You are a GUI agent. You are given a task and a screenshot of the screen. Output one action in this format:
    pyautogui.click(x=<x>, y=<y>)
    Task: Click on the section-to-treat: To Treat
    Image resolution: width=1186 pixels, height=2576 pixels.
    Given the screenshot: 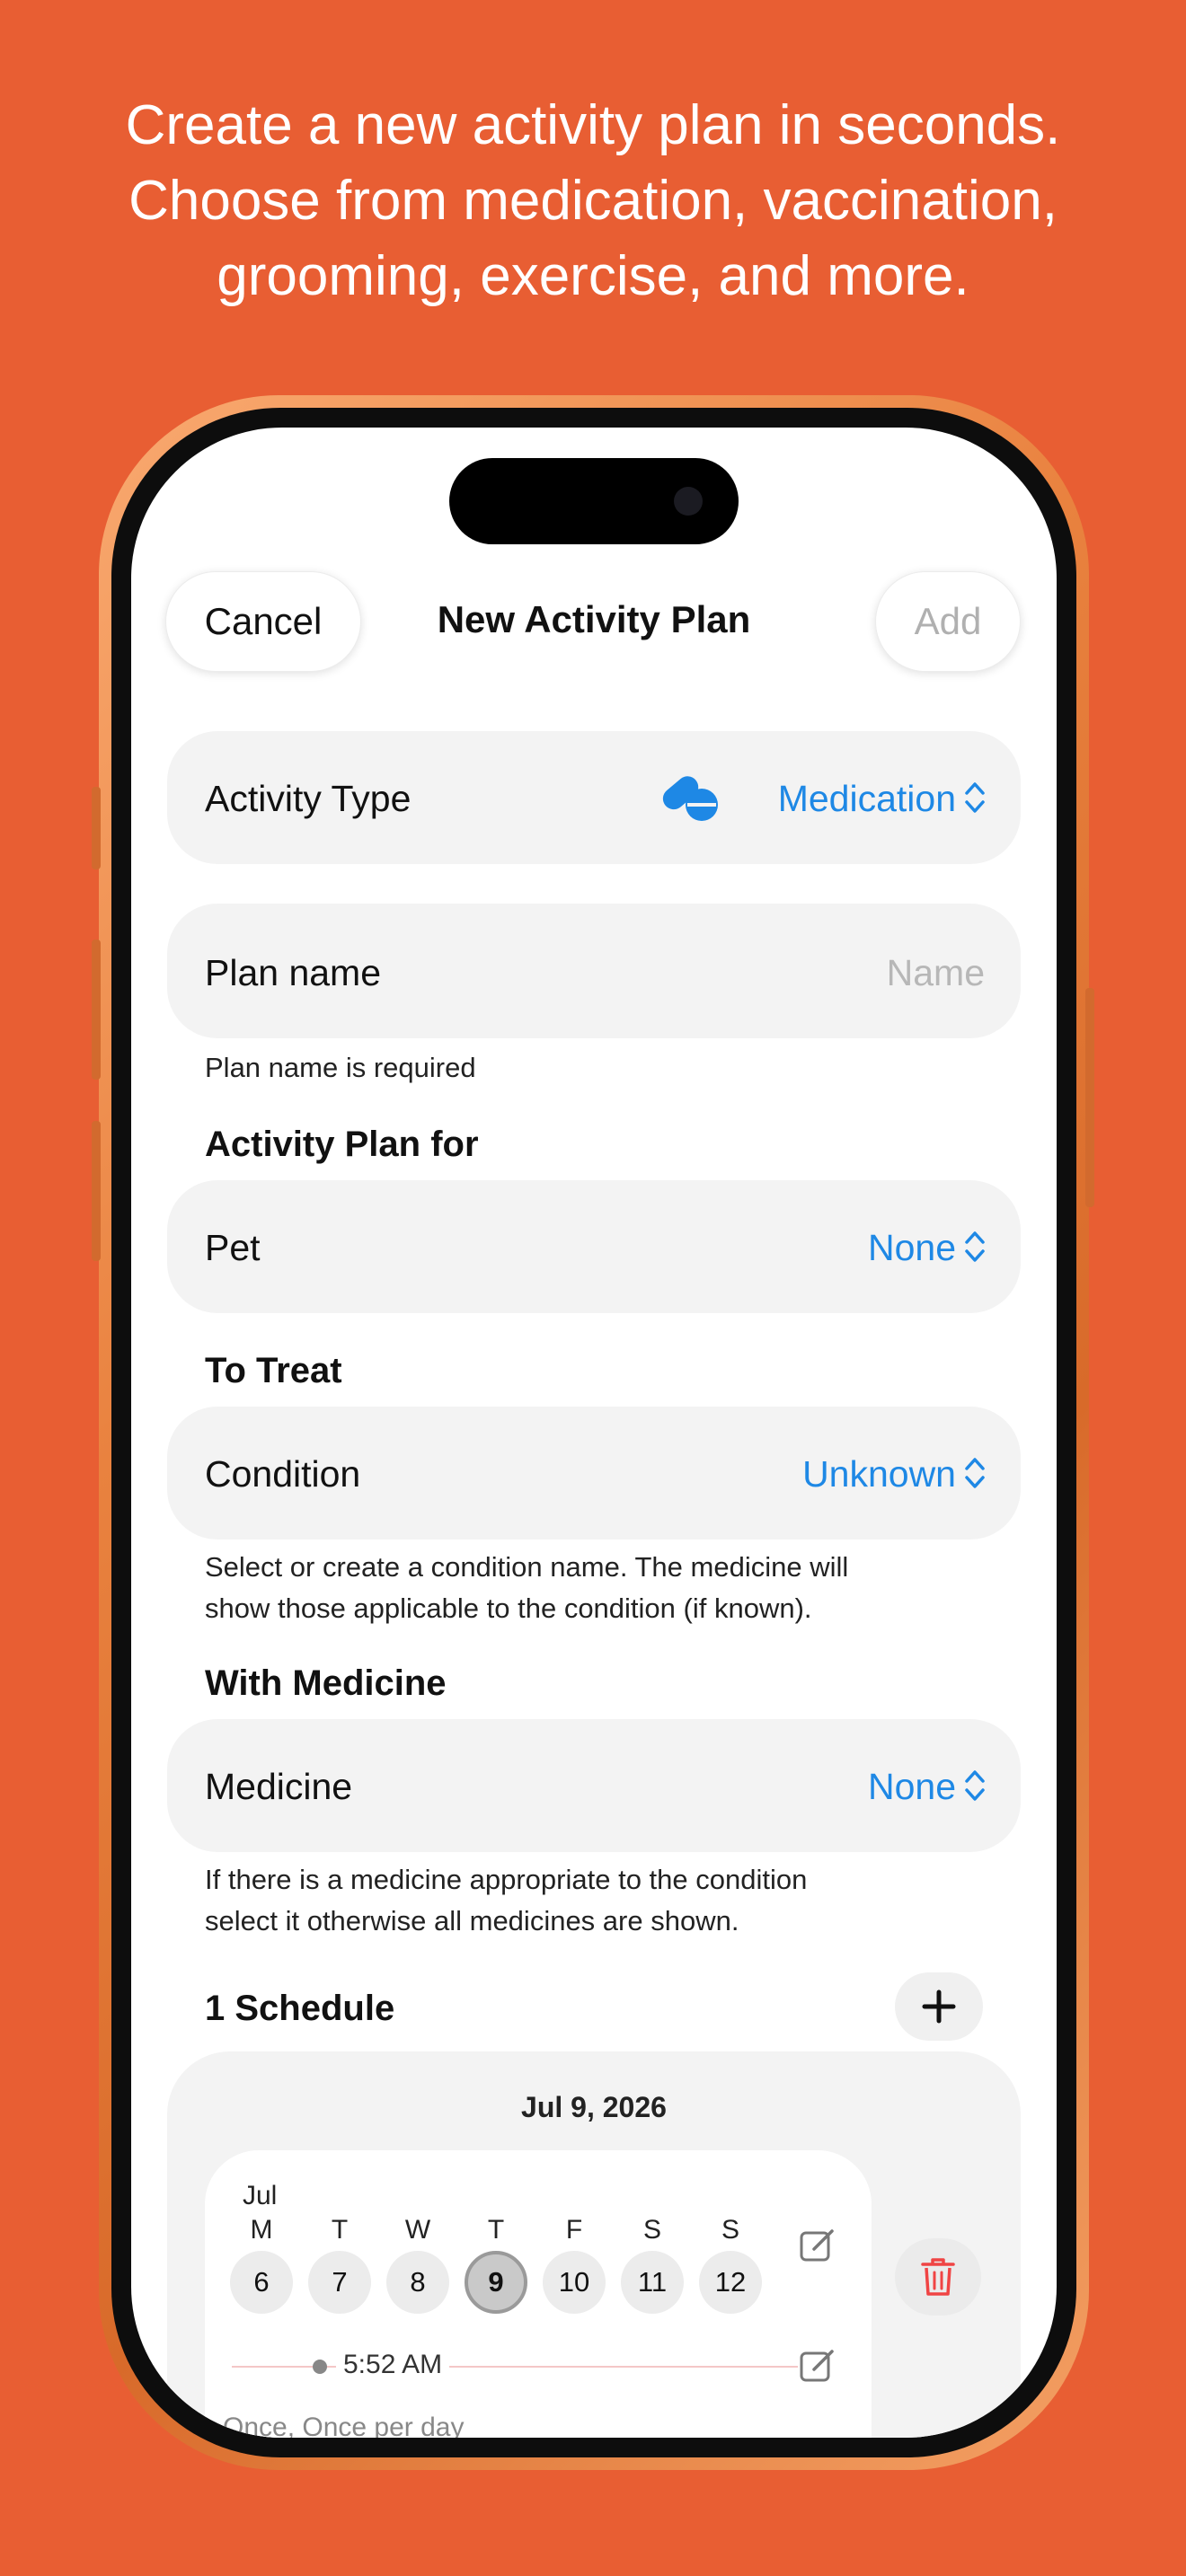 What is the action you would take?
    pyautogui.click(x=273, y=1370)
    